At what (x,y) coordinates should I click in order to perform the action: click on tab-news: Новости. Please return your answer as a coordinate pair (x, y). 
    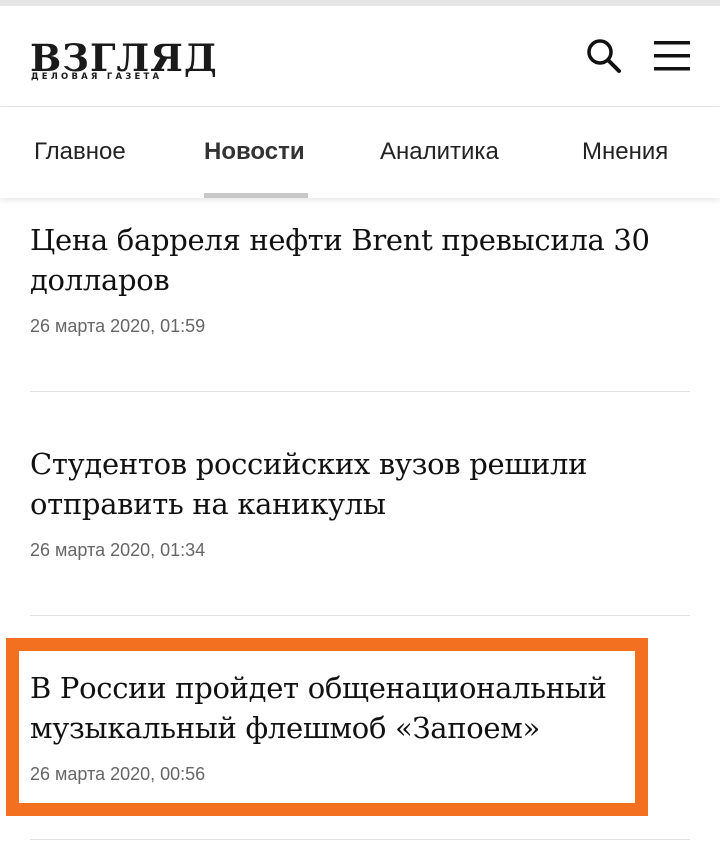
    Looking at the image, I should click on (254, 152).